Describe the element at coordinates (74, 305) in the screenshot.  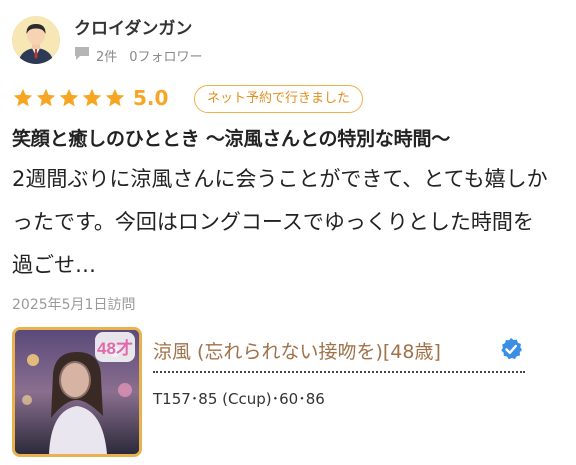
I see `visit-date: 2025年5月1日訪問` at that location.